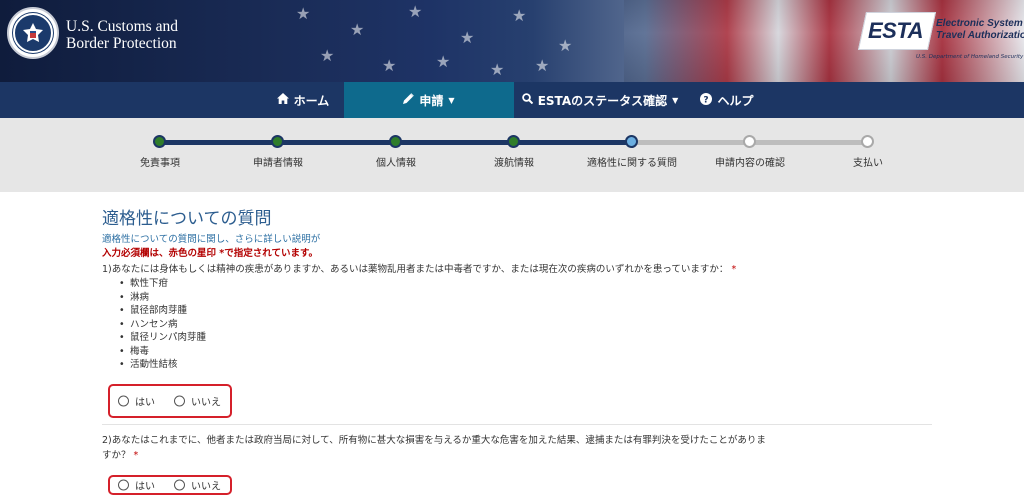  What do you see at coordinates (122, 26) in the screenshot?
I see `agency-line-1: U.S. Customs and` at bounding box center [122, 26].